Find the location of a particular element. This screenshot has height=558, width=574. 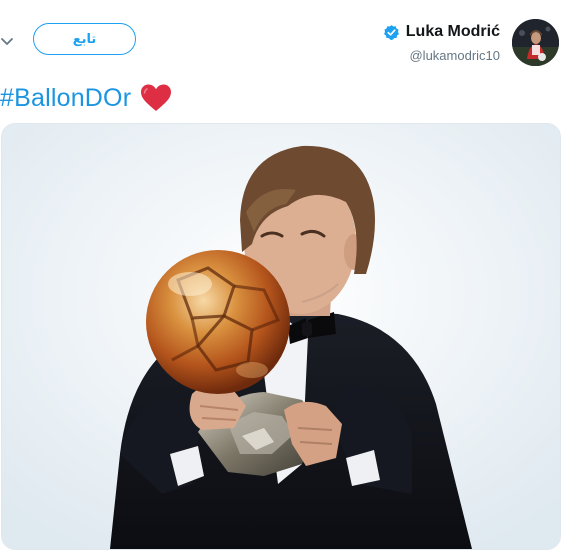

tweet-text: #BallonDOr is located at coordinates (86, 98).